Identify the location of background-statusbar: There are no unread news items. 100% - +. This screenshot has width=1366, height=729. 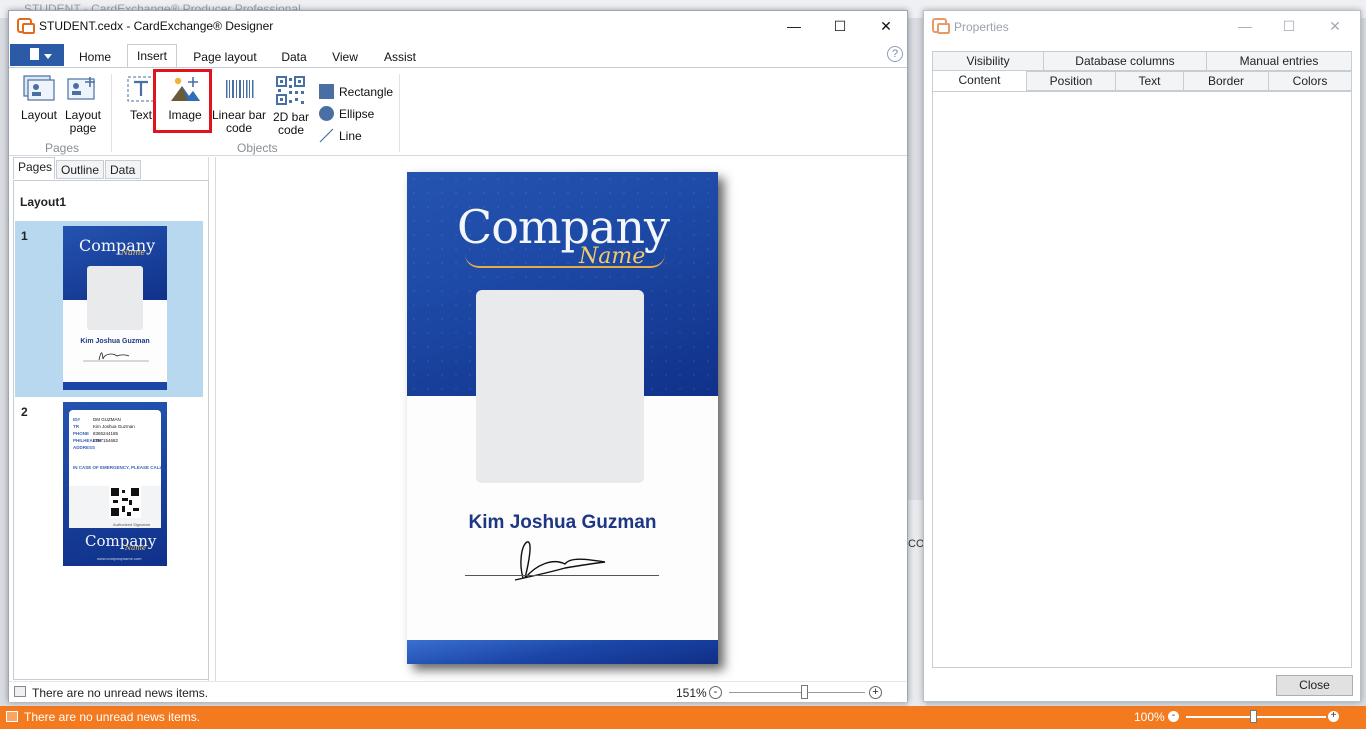
(683, 717).